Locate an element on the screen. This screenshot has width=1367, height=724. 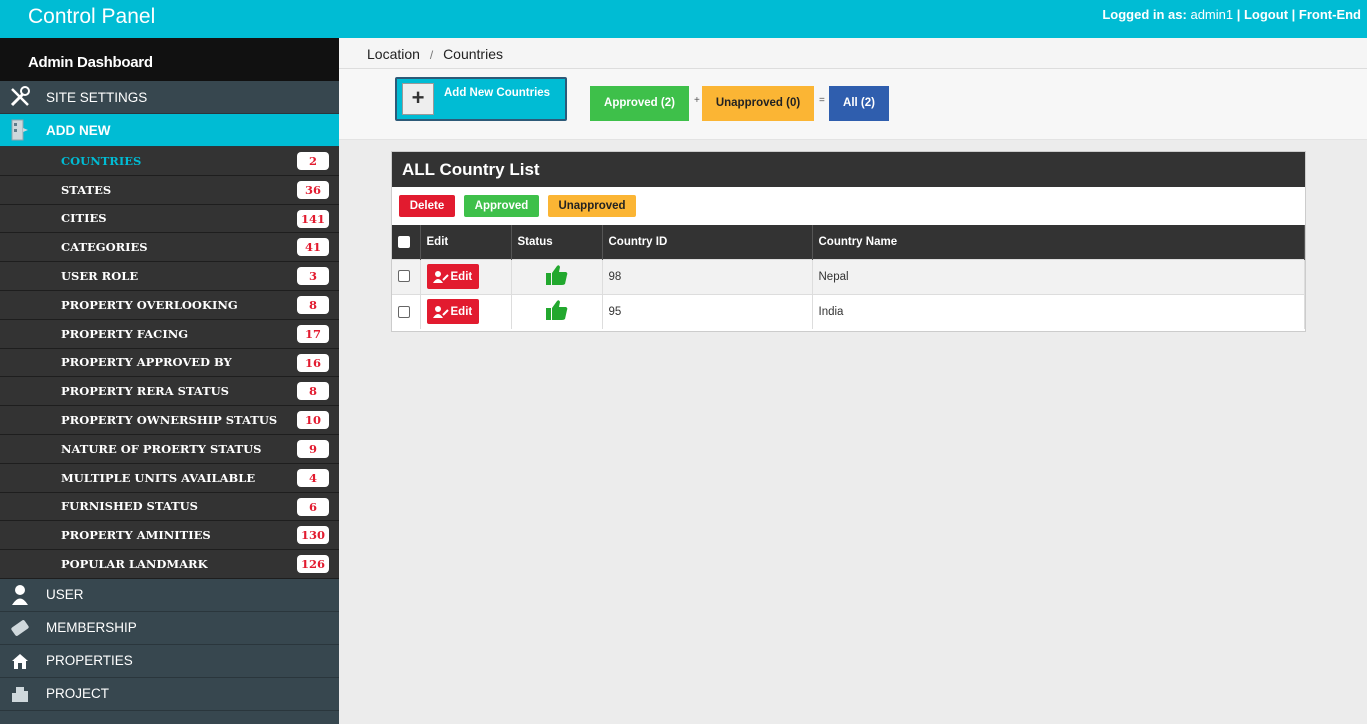
sidebar-sub-item: MULTIPLE UNITS AVAILABLE 4 is located at coordinates (169, 478).